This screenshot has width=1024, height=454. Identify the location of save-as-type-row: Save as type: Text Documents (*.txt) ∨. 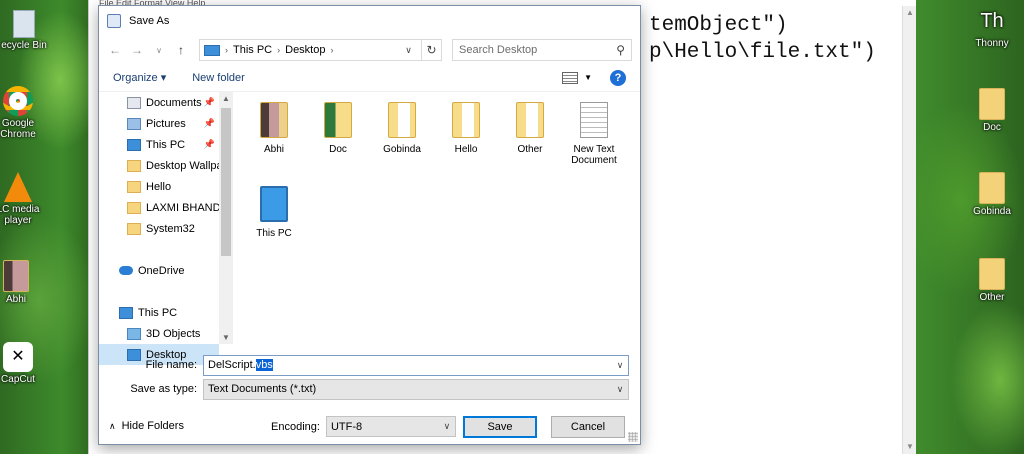
(364, 389).